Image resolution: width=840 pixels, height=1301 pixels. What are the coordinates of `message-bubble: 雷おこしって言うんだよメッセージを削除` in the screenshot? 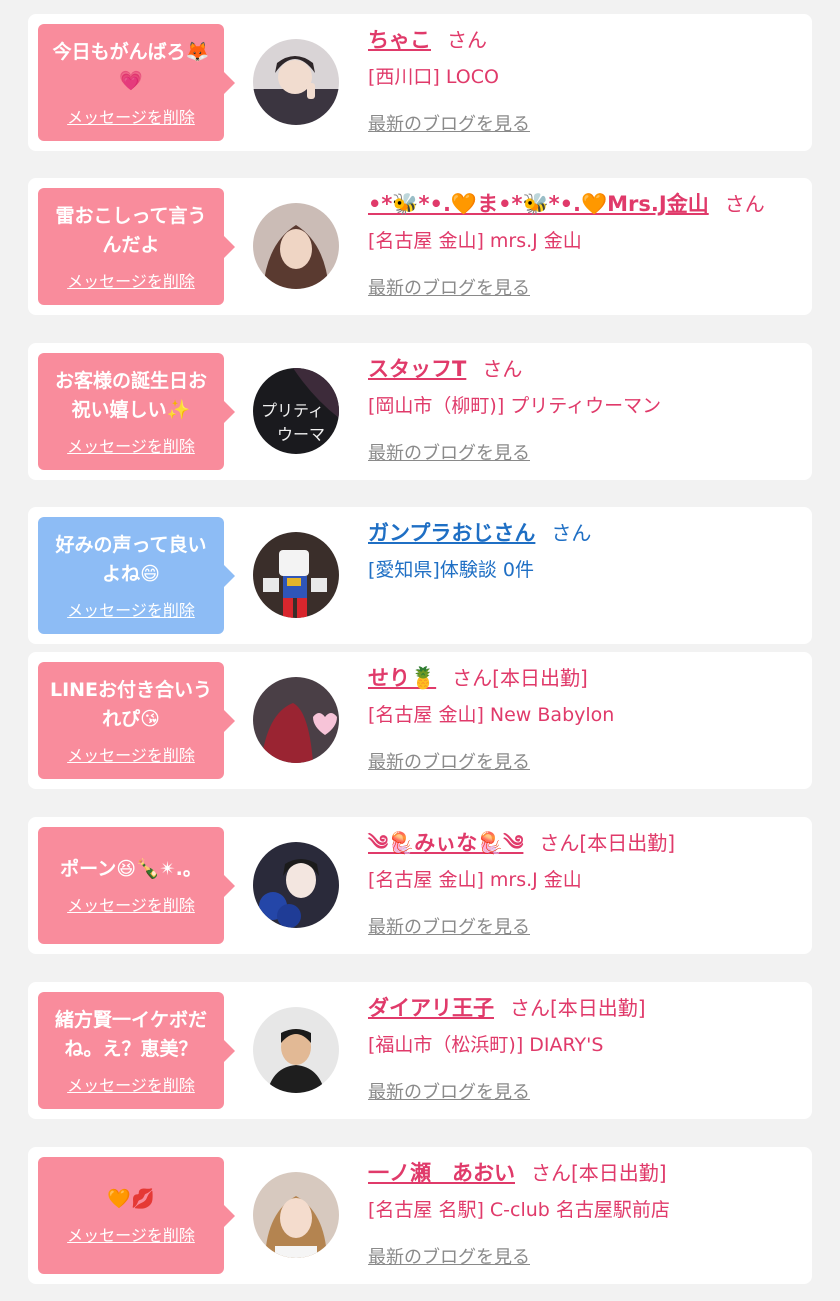 It's located at (136, 246).